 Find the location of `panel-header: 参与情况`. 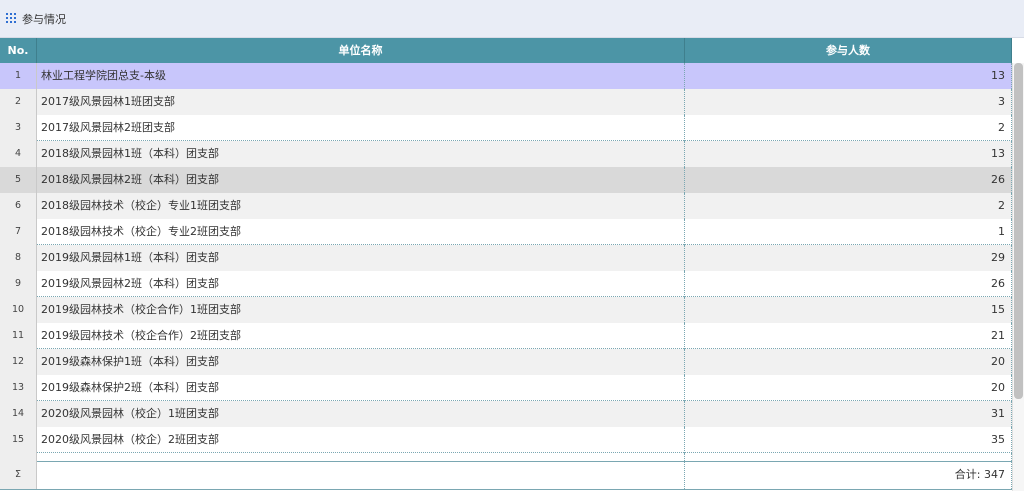

panel-header: 参与情况 is located at coordinates (512, 19).